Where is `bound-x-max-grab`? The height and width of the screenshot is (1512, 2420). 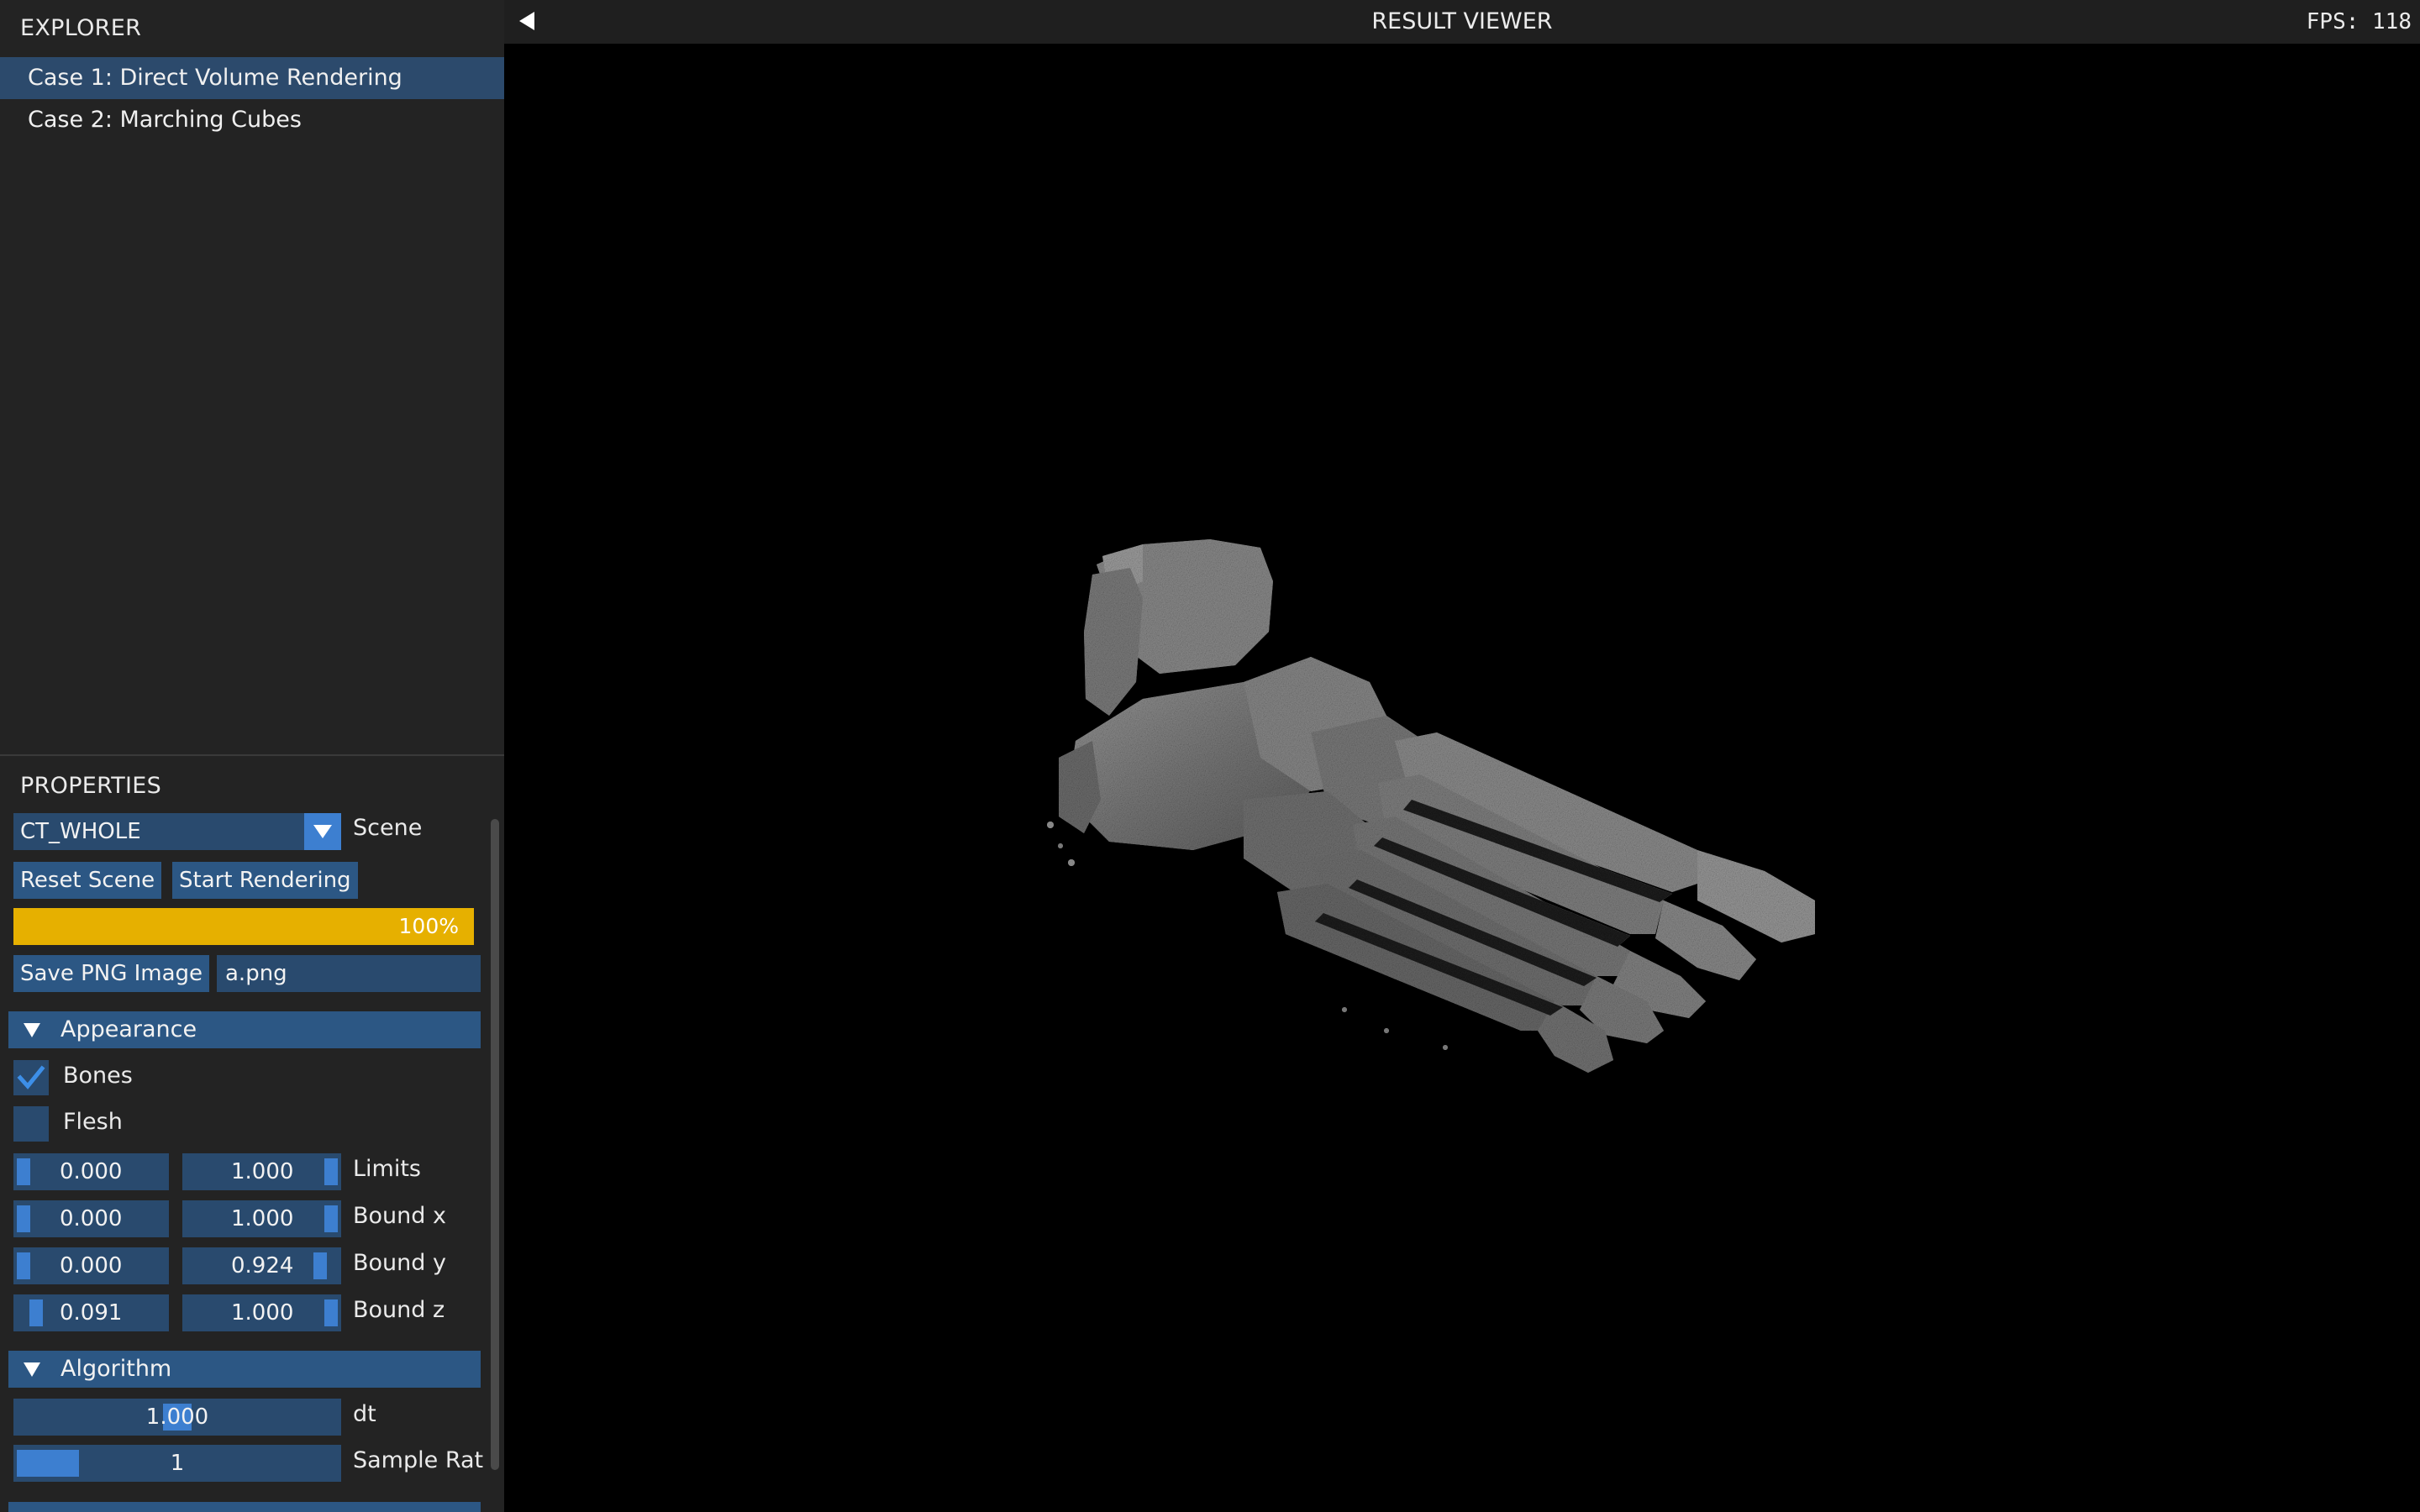
bound-x-max-grab is located at coordinates (331, 1218).